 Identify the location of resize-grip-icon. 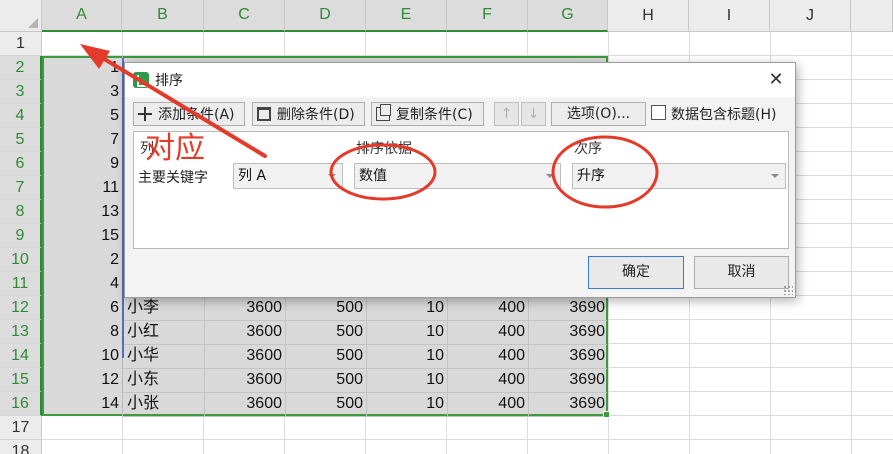
(788, 290).